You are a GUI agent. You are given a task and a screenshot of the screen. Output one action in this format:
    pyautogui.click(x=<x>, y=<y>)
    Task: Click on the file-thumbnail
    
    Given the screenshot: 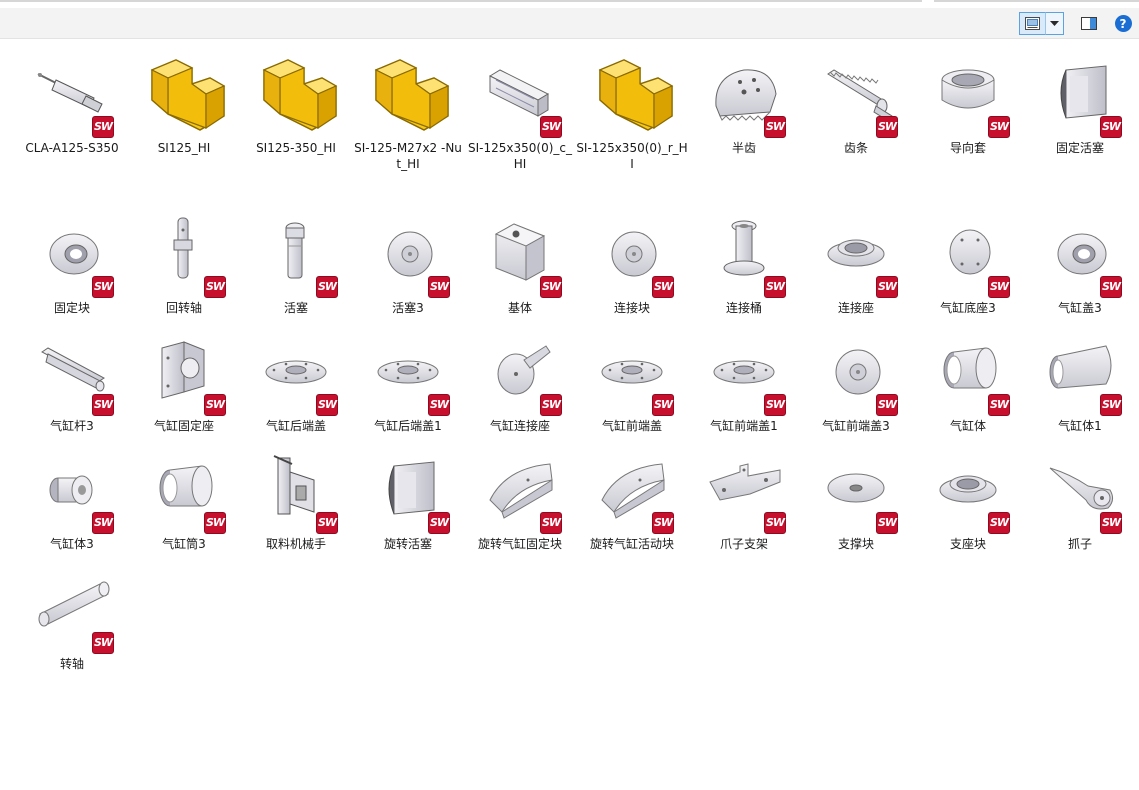 What is the action you would take?
    pyautogui.click(x=184, y=94)
    